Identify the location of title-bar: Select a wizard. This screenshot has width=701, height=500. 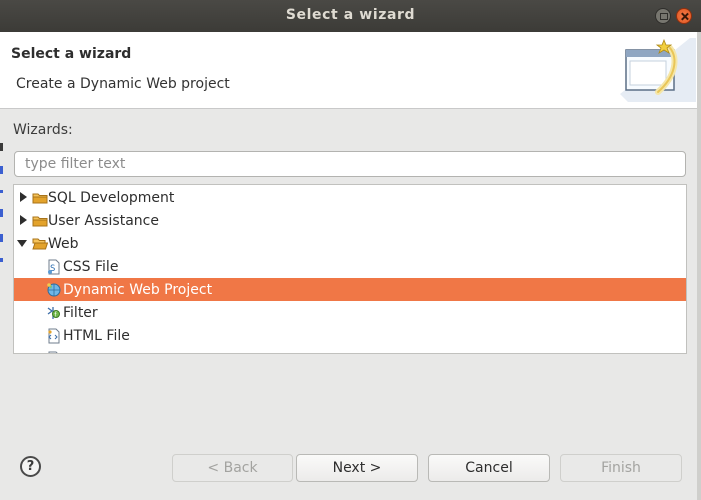
(350, 16).